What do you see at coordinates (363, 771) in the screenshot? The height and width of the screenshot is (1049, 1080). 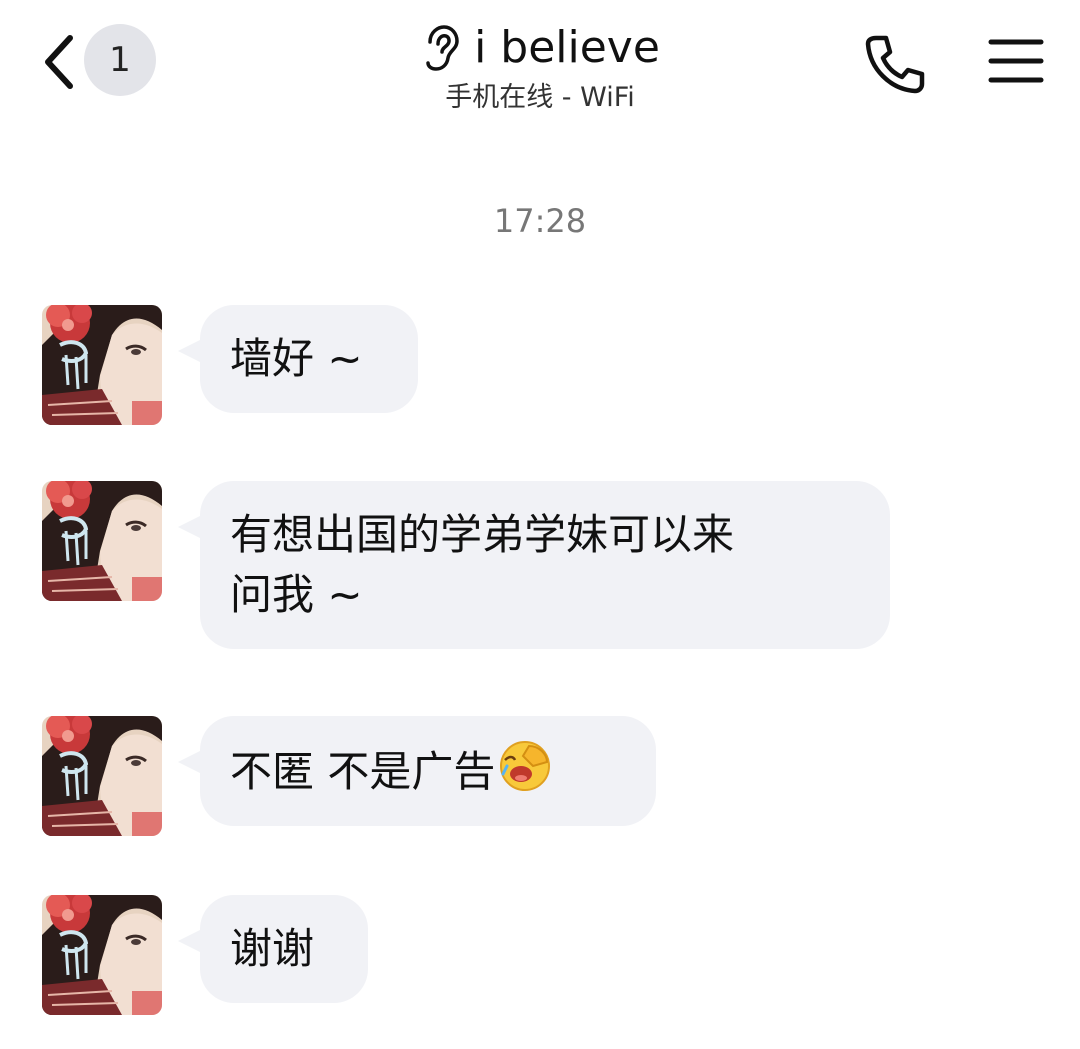 I see `message-text: 不匿 不是广告` at bounding box center [363, 771].